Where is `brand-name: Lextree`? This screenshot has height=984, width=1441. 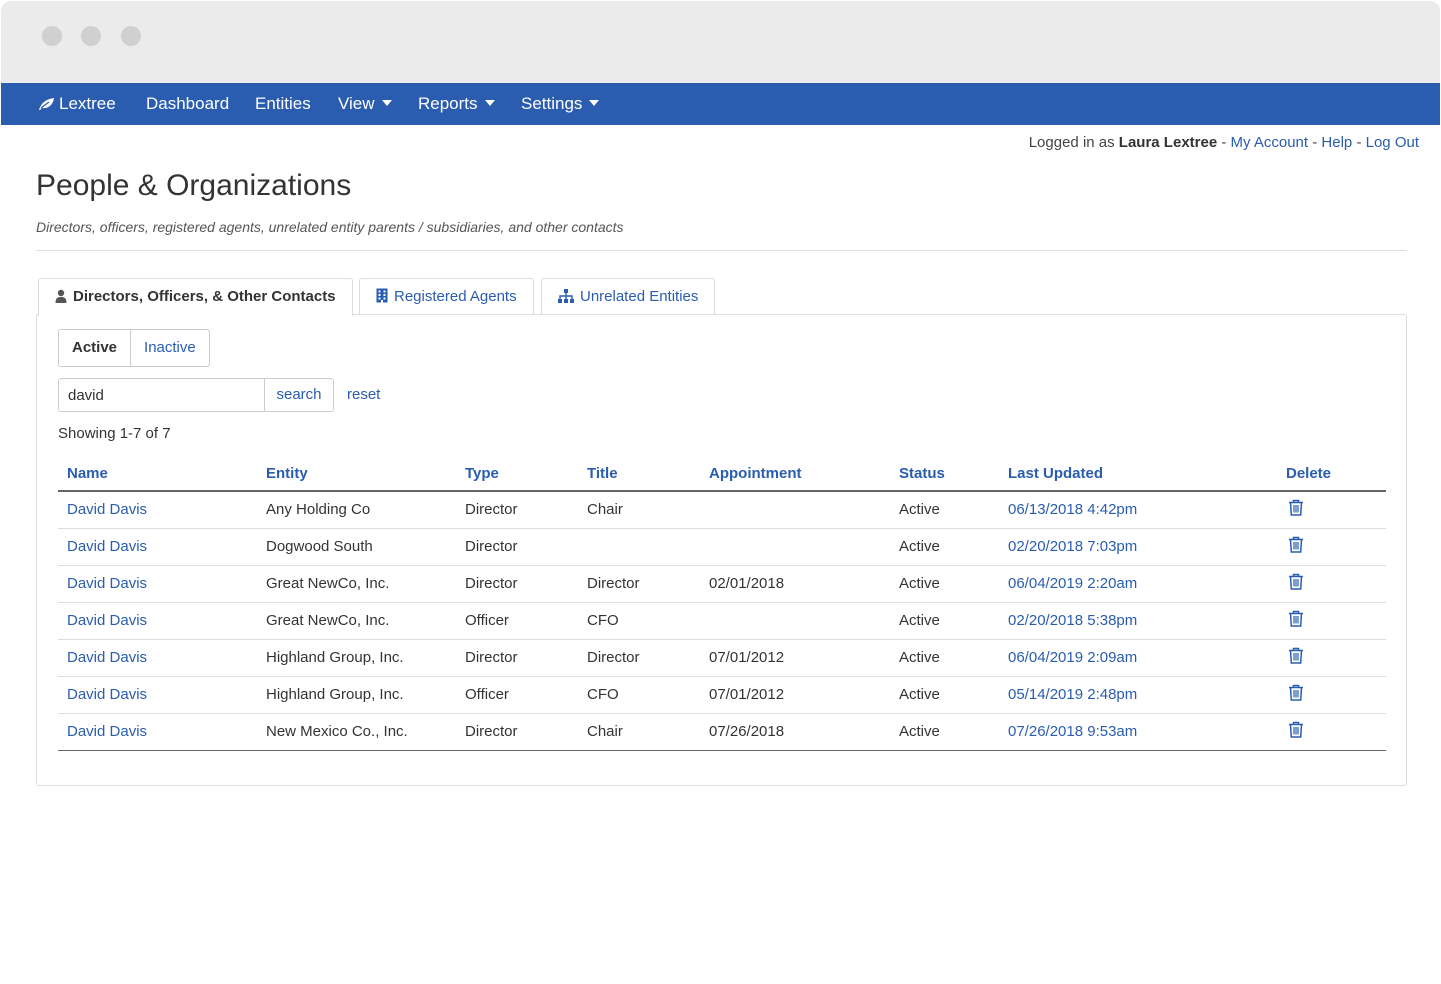
brand-name: Lextree is located at coordinates (87, 103).